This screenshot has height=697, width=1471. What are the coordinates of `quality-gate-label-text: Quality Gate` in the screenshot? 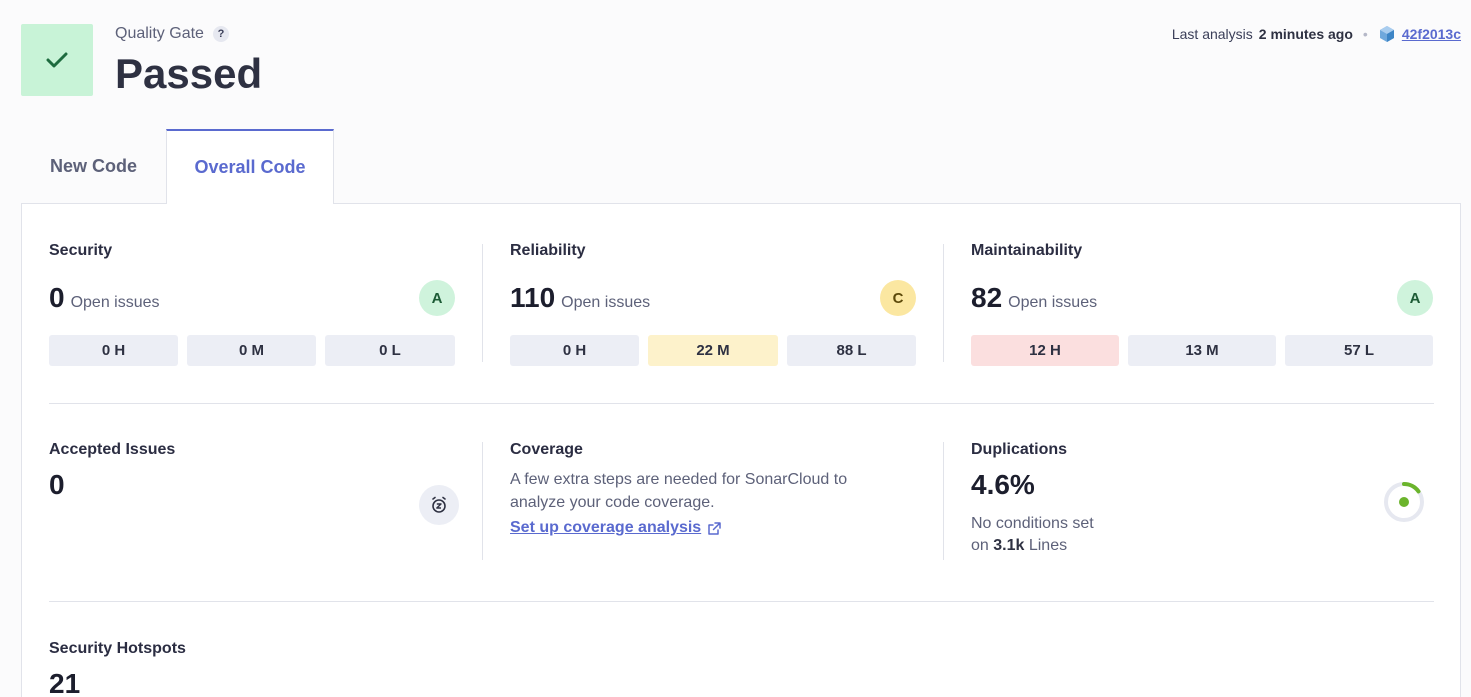 It's located at (159, 33).